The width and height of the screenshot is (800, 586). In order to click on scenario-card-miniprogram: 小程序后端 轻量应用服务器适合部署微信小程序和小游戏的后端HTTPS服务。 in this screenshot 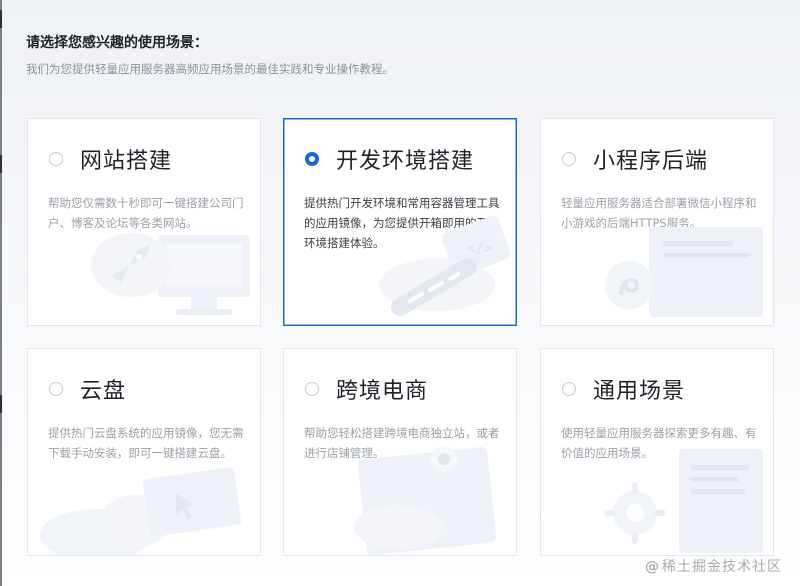, I will do `click(657, 222)`.